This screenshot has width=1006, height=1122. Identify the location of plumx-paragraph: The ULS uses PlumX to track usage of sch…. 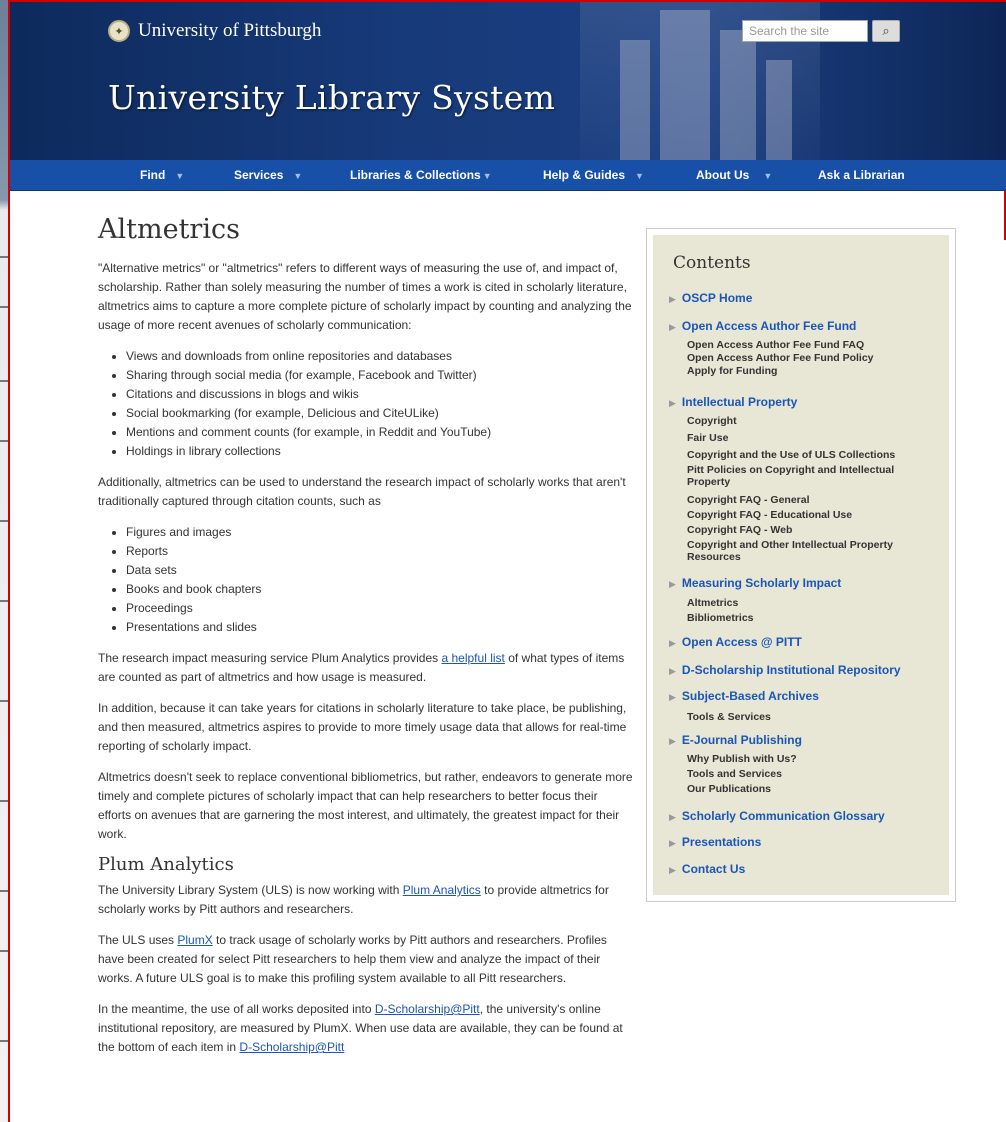
(352, 959).